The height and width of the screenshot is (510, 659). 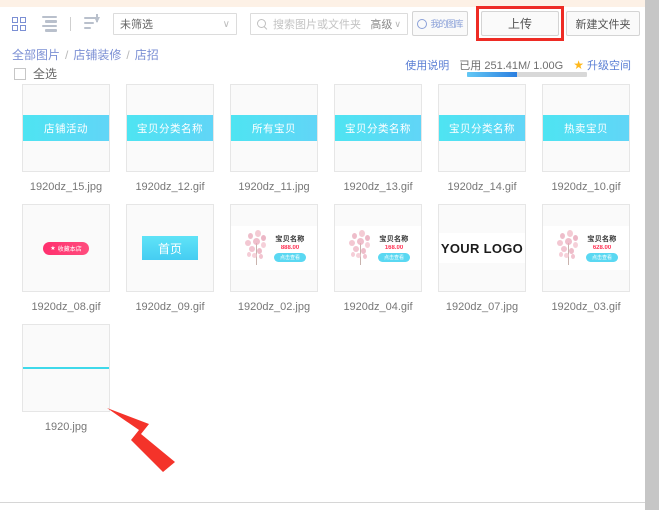 I want to click on advanced-search-toggle: 高级 ∨, so click(x=385, y=24).